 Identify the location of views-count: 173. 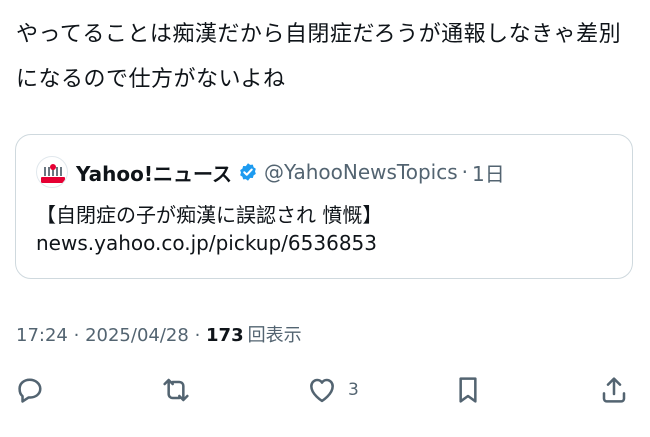
(225, 335).